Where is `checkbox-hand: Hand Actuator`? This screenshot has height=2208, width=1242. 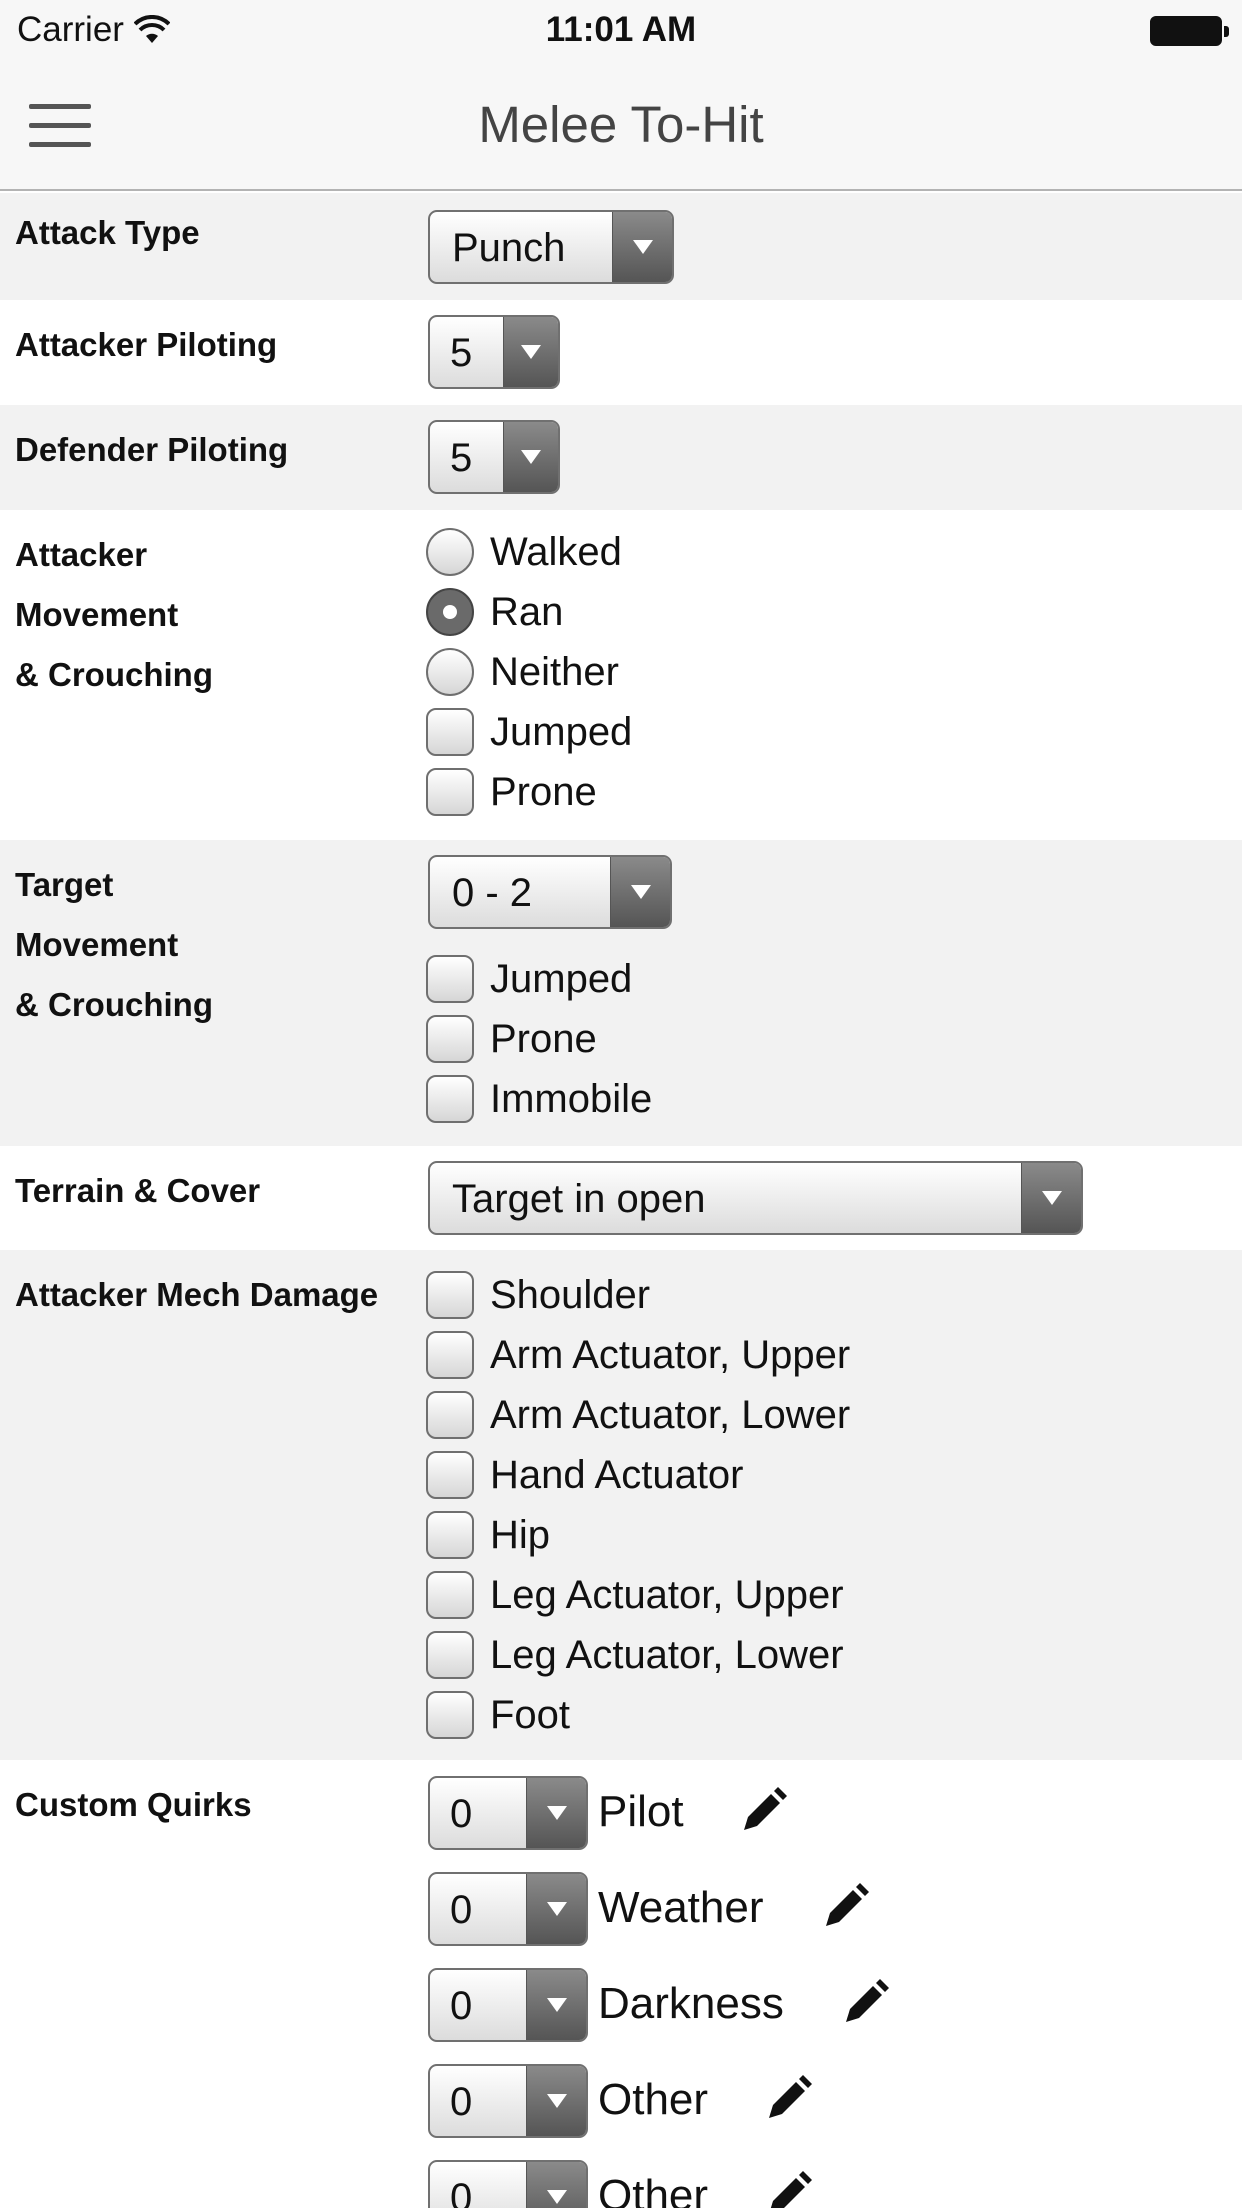
checkbox-hand: Hand Actuator is located at coordinates (585, 1475).